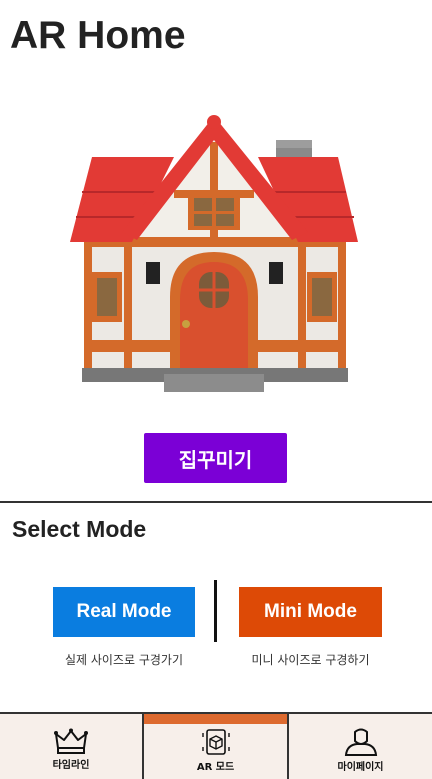 The height and width of the screenshot is (779, 432). Describe the element at coordinates (360, 767) in the screenshot. I see `tab-mypage-label: 마이페이지` at that location.